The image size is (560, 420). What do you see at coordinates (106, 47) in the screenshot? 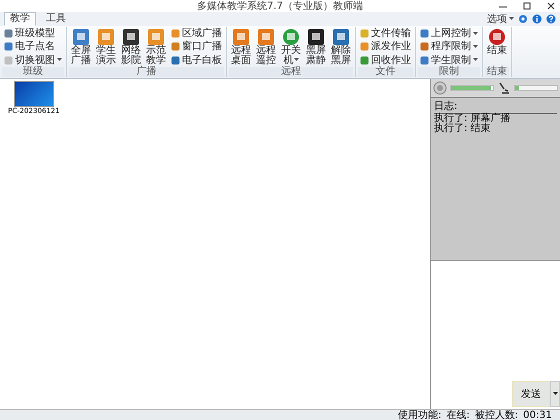
I see `ribbon-button: 学生演示` at bounding box center [106, 47].